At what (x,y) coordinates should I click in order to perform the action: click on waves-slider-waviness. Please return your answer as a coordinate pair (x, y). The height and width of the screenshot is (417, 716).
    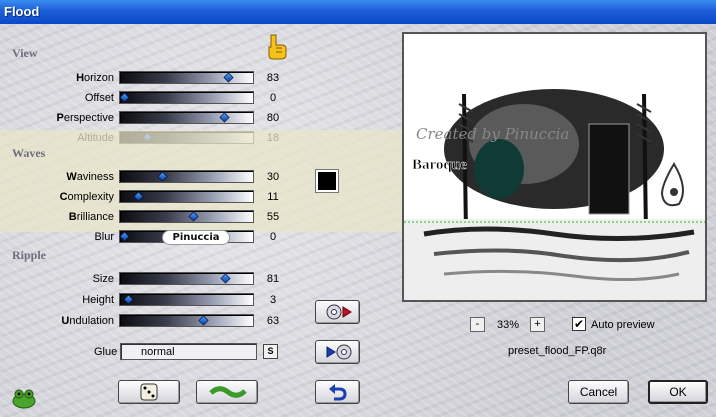
    Looking at the image, I should click on (186, 176).